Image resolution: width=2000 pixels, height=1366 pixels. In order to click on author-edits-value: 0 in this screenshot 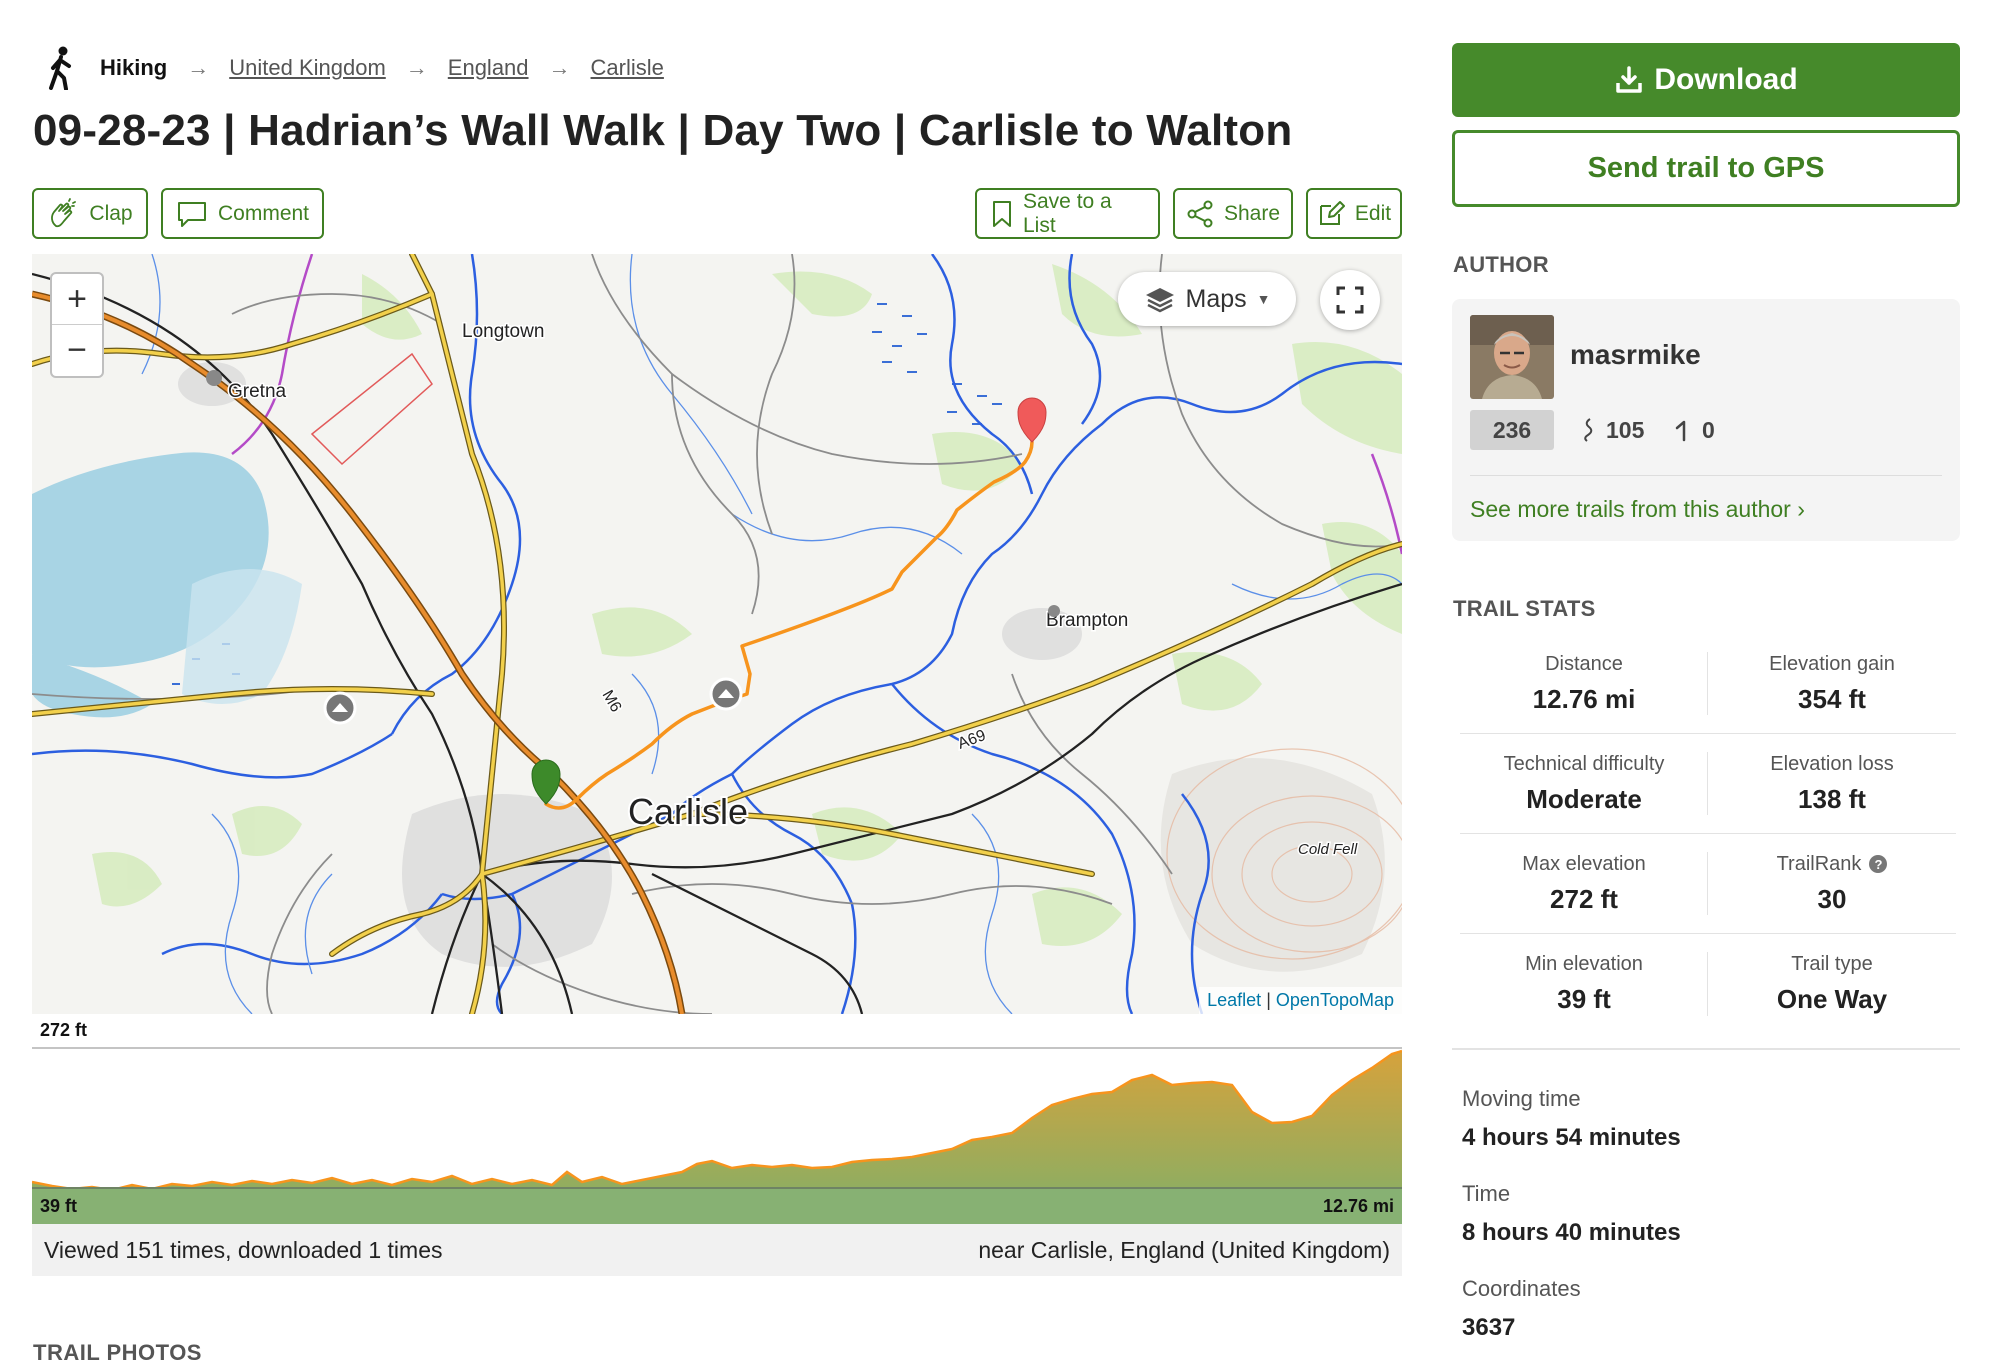, I will do `click(1708, 429)`.